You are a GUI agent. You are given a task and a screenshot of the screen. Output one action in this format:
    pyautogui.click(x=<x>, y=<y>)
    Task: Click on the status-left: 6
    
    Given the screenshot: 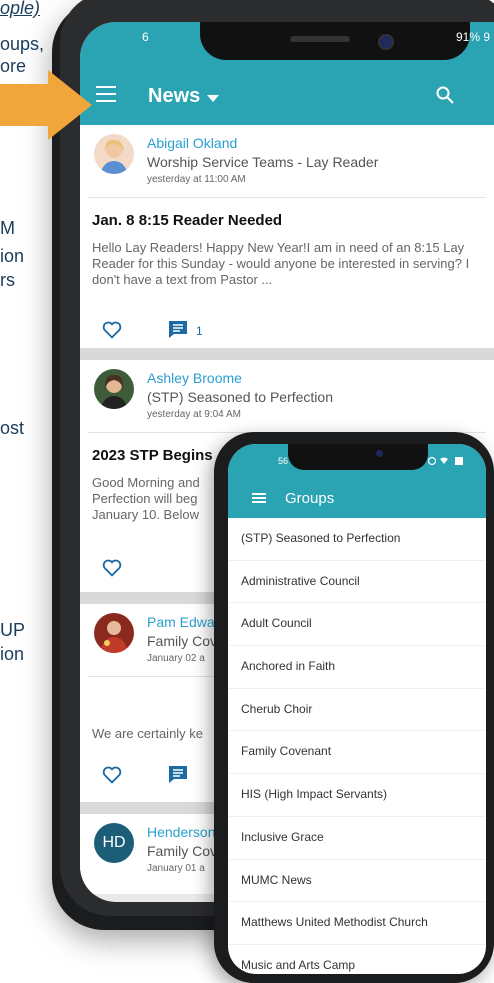 What is the action you would take?
    pyautogui.click(x=145, y=37)
    